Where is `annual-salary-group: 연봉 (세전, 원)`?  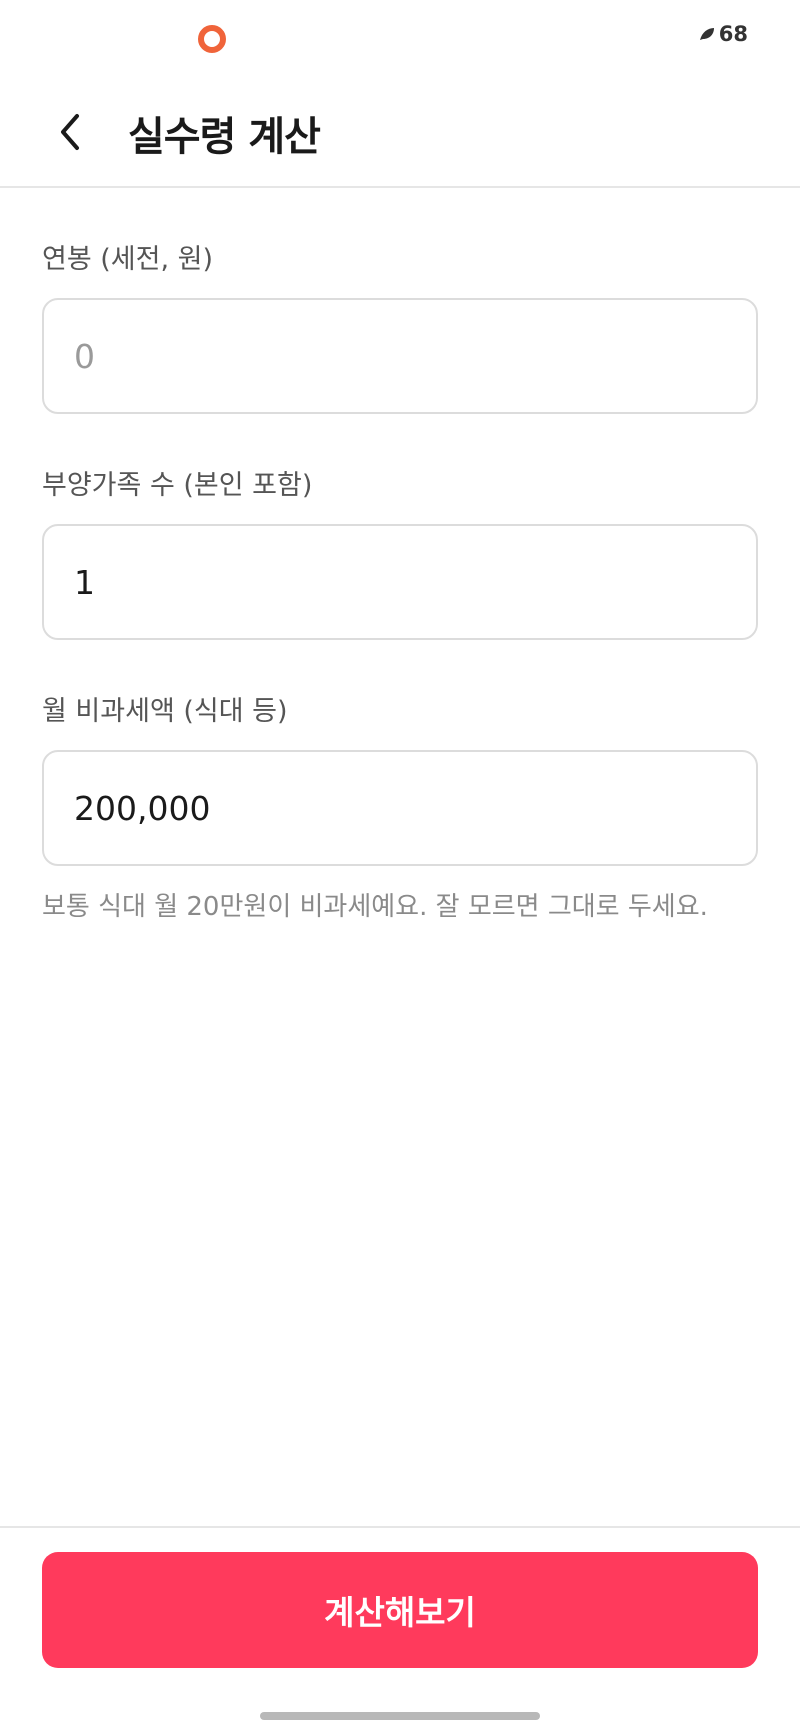
annual-salary-group: 연봉 (세전, 원) is located at coordinates (400, 327).